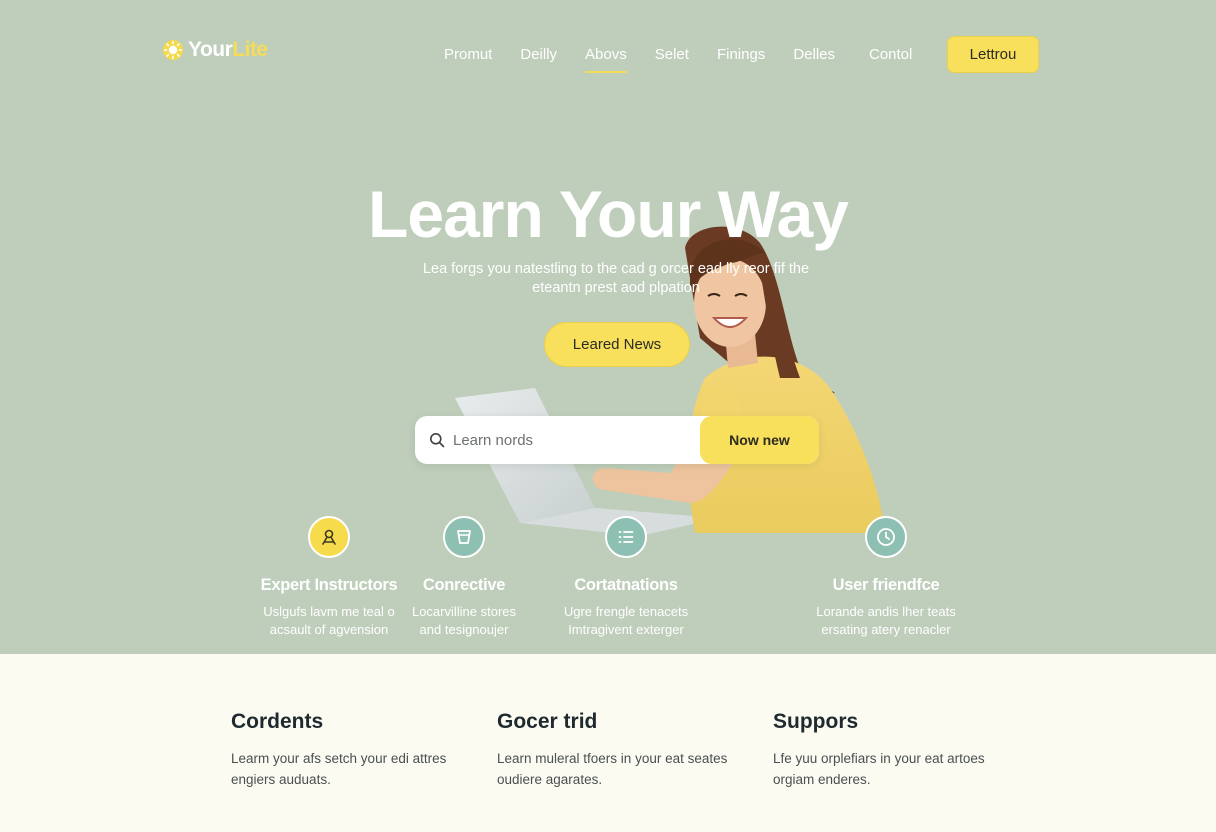 Image resolution: width=1216 pixels, height=832 pixels. What do you see at coordinates (816, 721) in the screenshot?
I see `column-title: Suppors` at bounding box center [816, 721].